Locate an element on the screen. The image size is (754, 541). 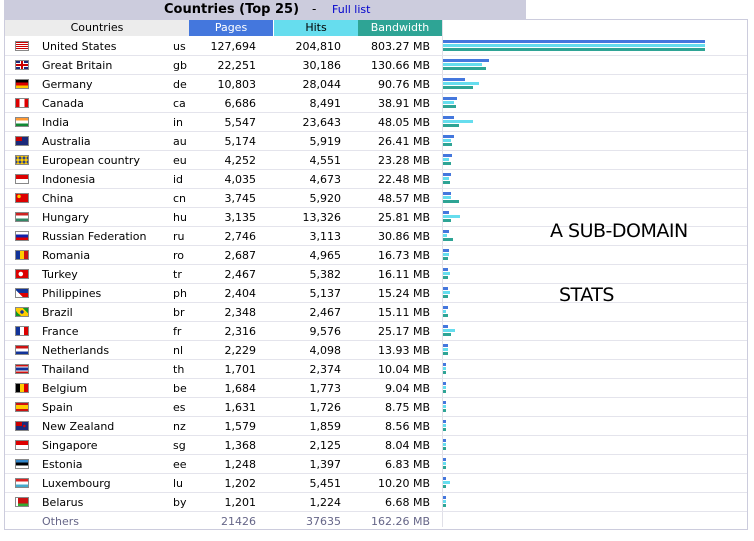
pages-value: 5,547 is located at coordinates (240, 122).